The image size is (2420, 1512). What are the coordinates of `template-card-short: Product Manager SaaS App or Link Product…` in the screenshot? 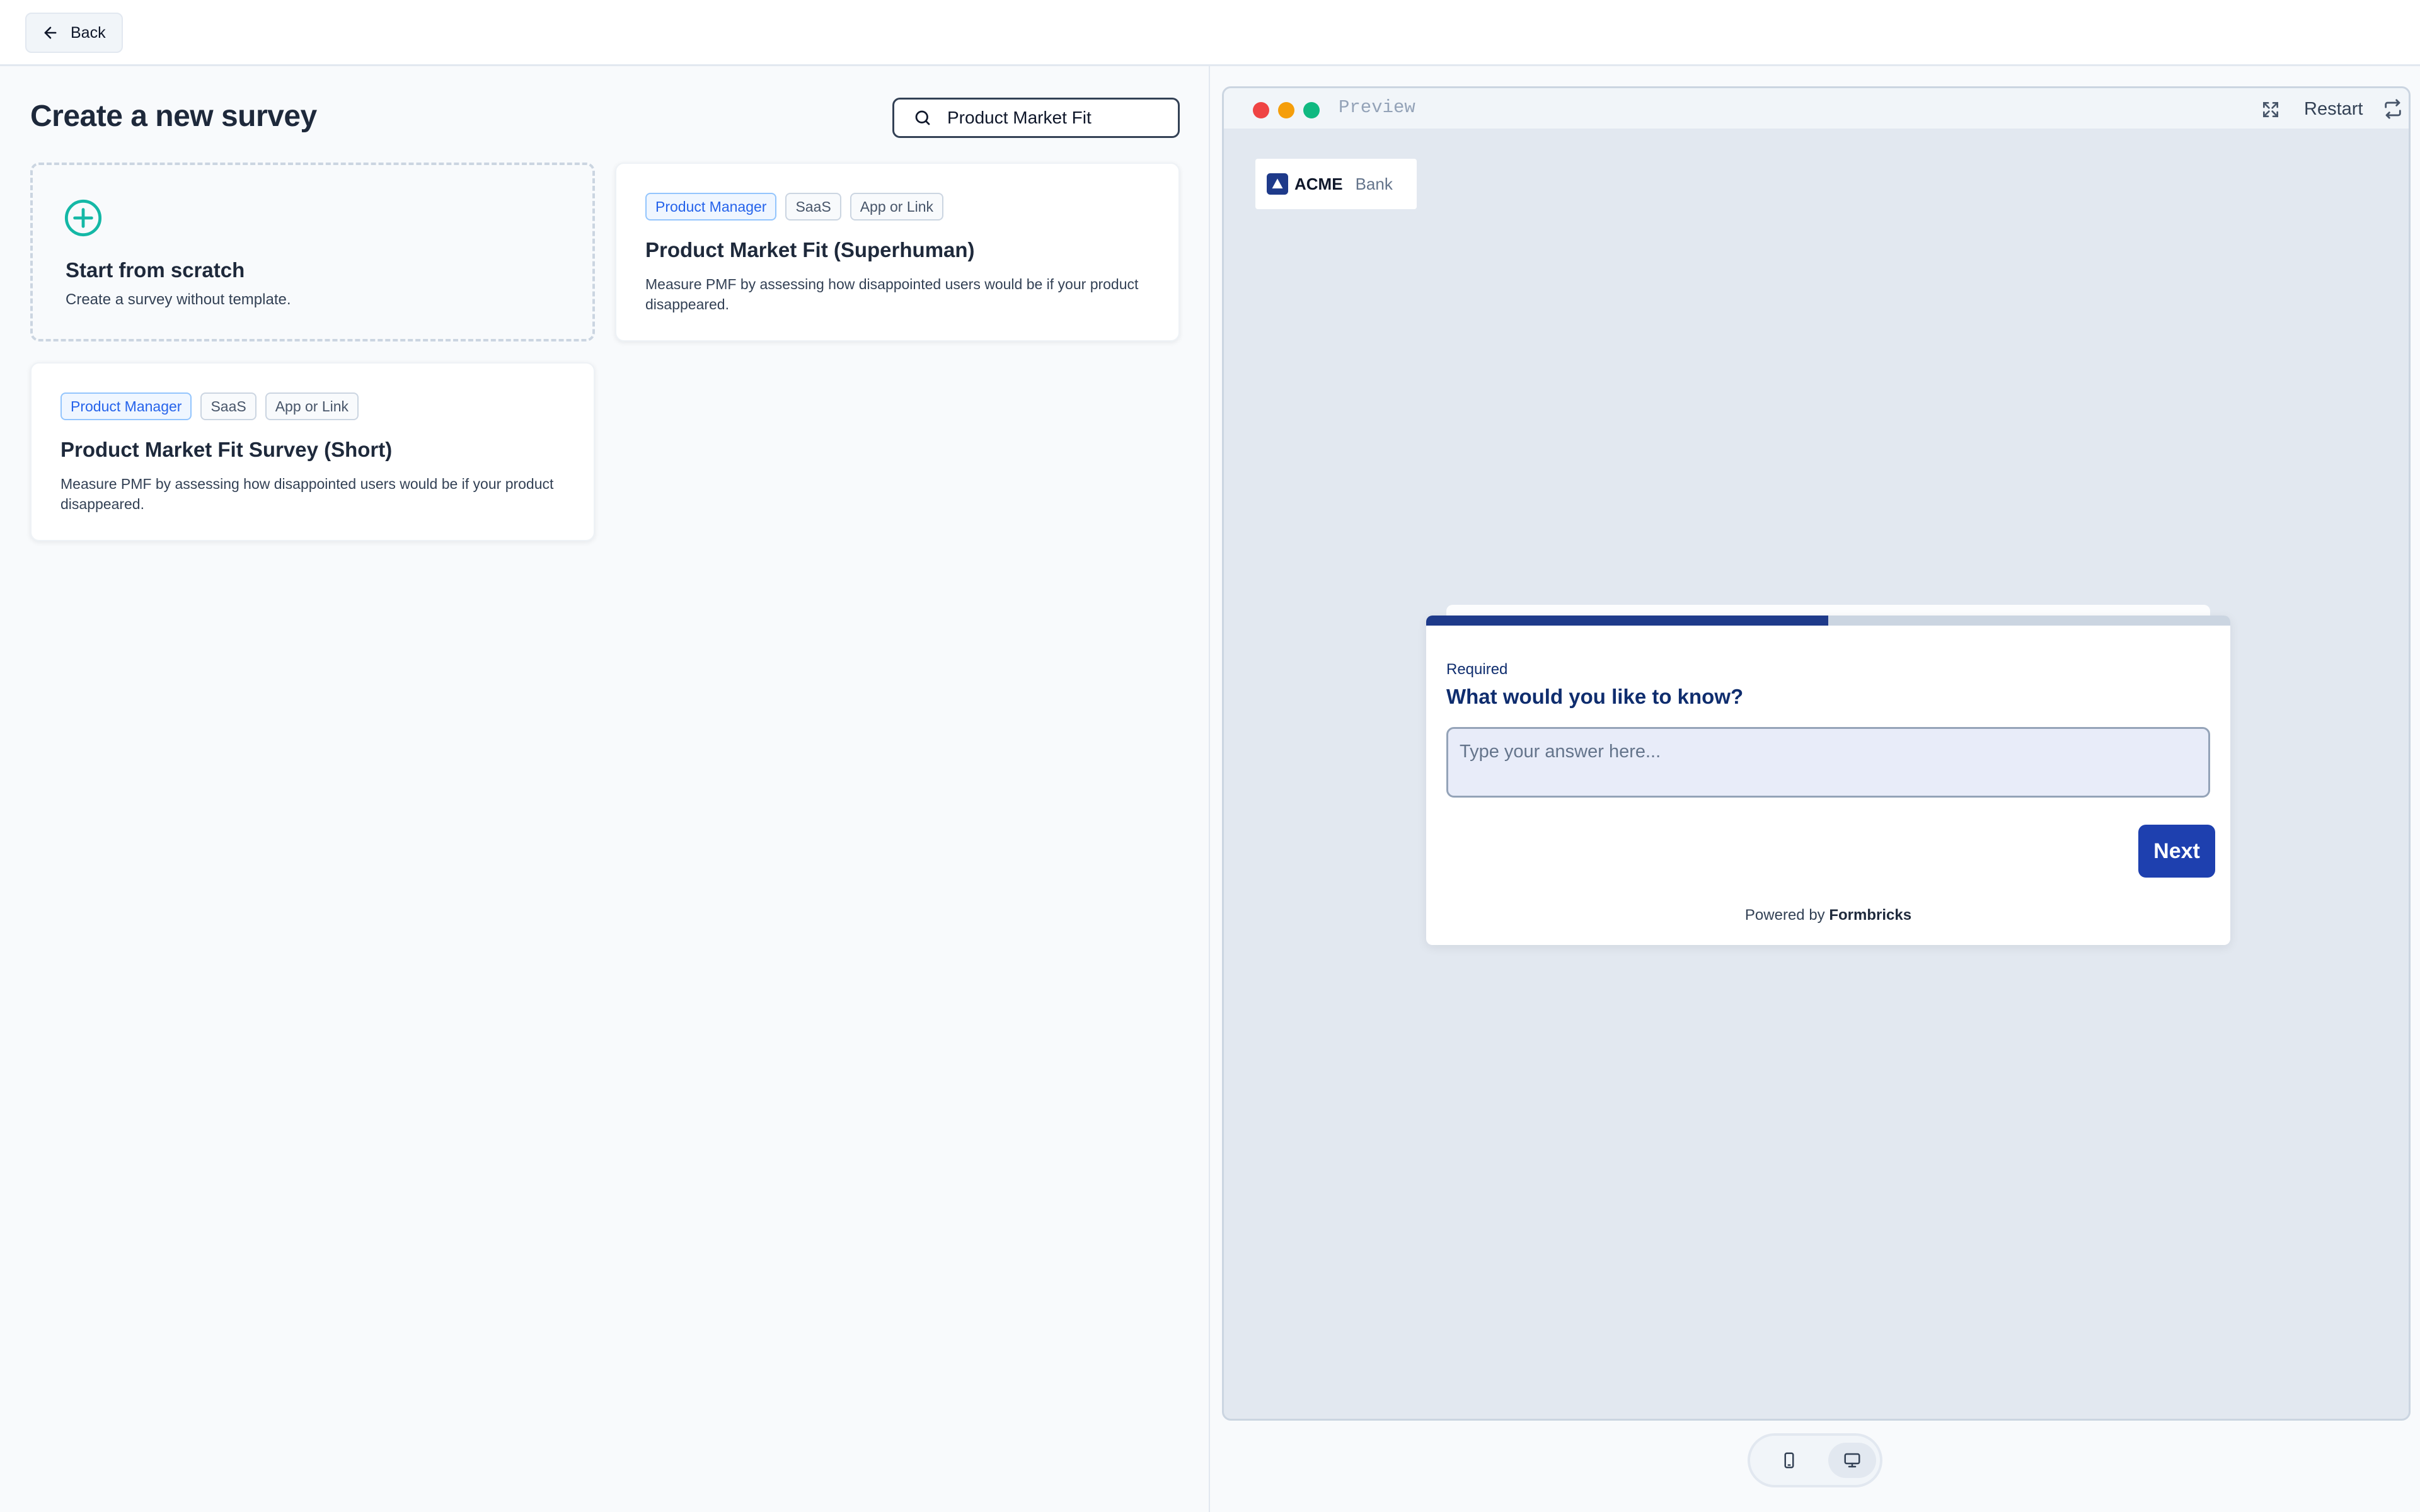 It's located at (313, 451).